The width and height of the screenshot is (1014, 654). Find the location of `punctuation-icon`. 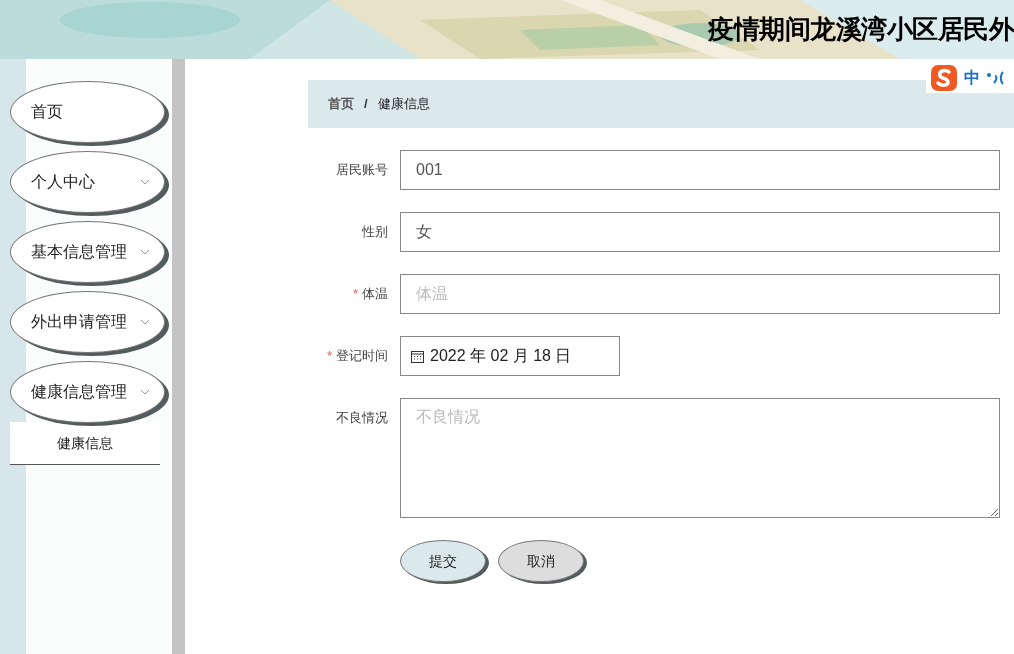

punctuation-icon is located at coordinates (995, 78).